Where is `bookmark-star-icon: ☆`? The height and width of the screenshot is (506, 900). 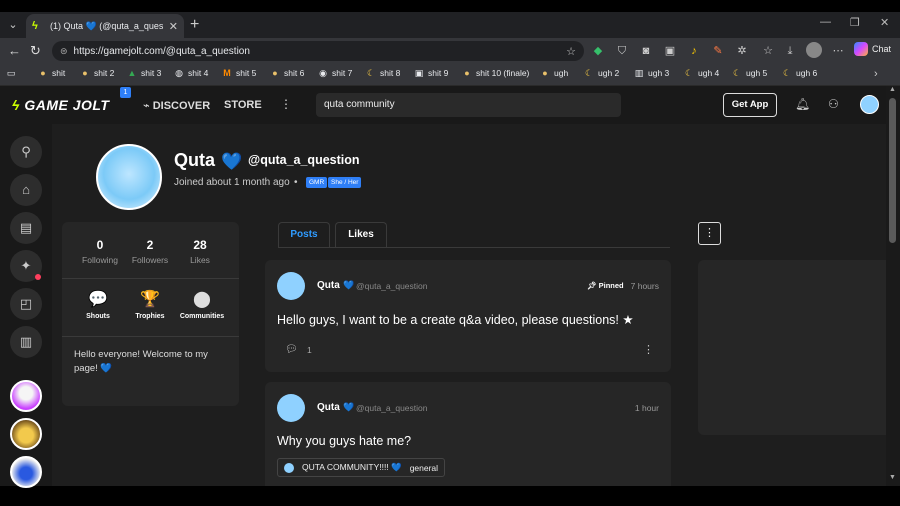
bookmark-star-icon: ☆ is located at coordinates (571, 51).